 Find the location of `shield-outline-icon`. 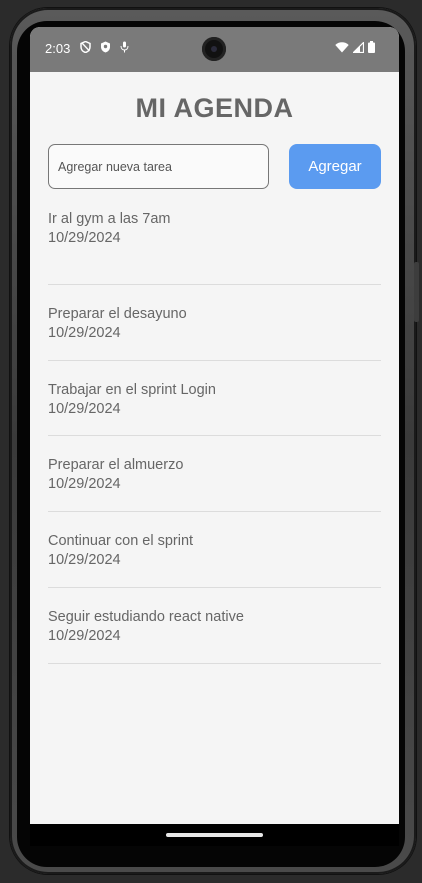

shield-outline-icon is located at coordinates (85, 49).